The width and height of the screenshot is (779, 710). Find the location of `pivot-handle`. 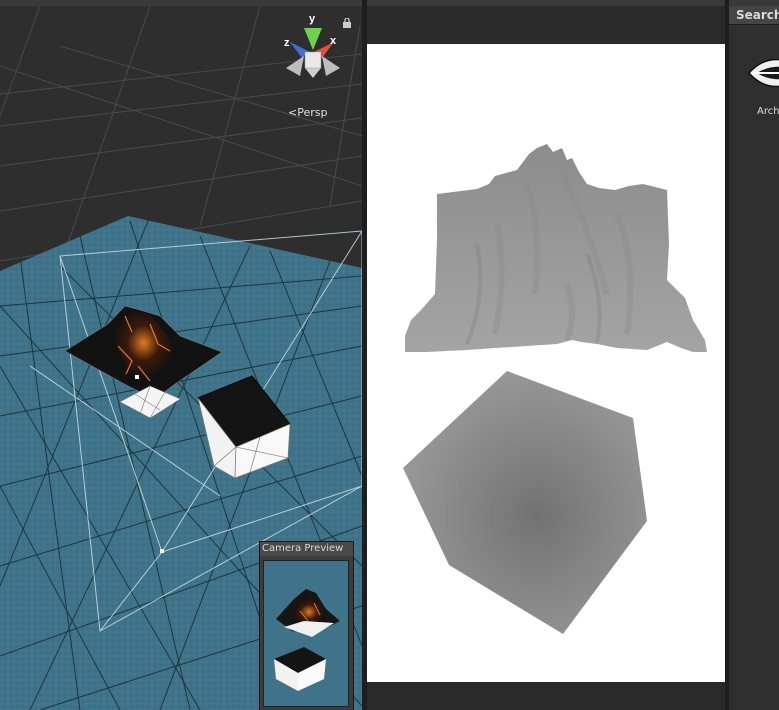

pivot-handle is located at coordinates (137, 377).